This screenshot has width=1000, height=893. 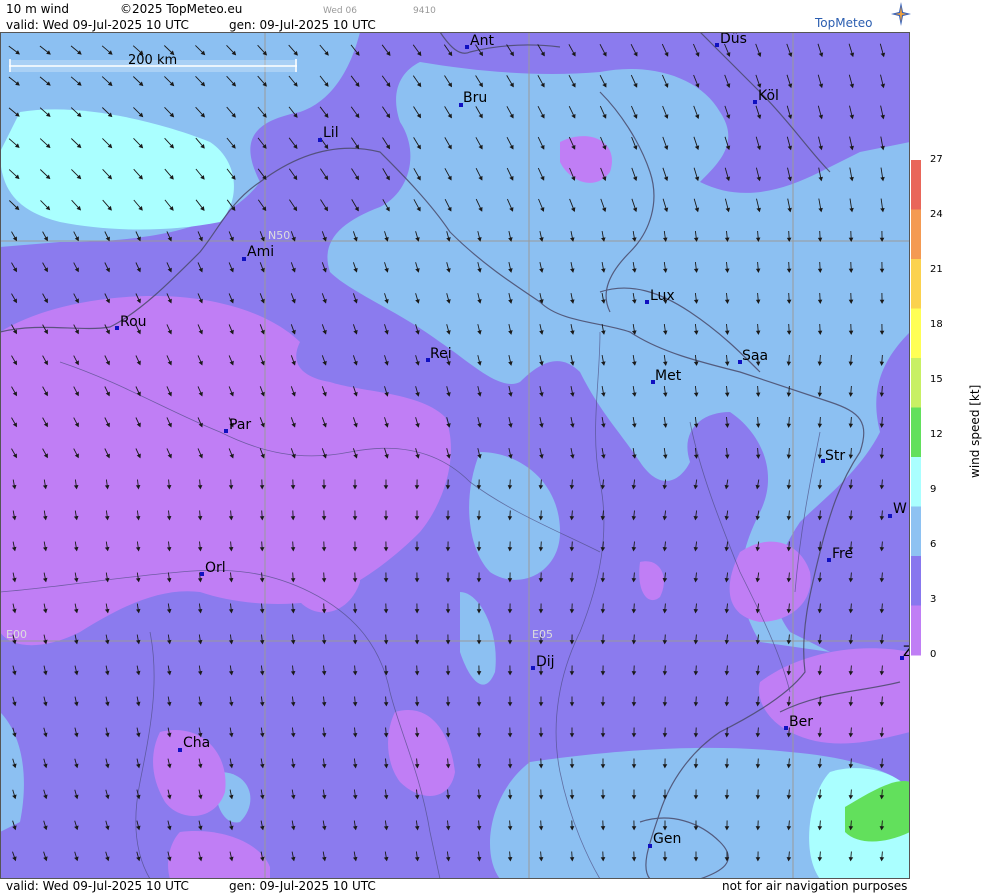 What do you see at coordinates (475, 98) in the screenshot?
I see `city-label: Bru` at bounding box center [475, 98].